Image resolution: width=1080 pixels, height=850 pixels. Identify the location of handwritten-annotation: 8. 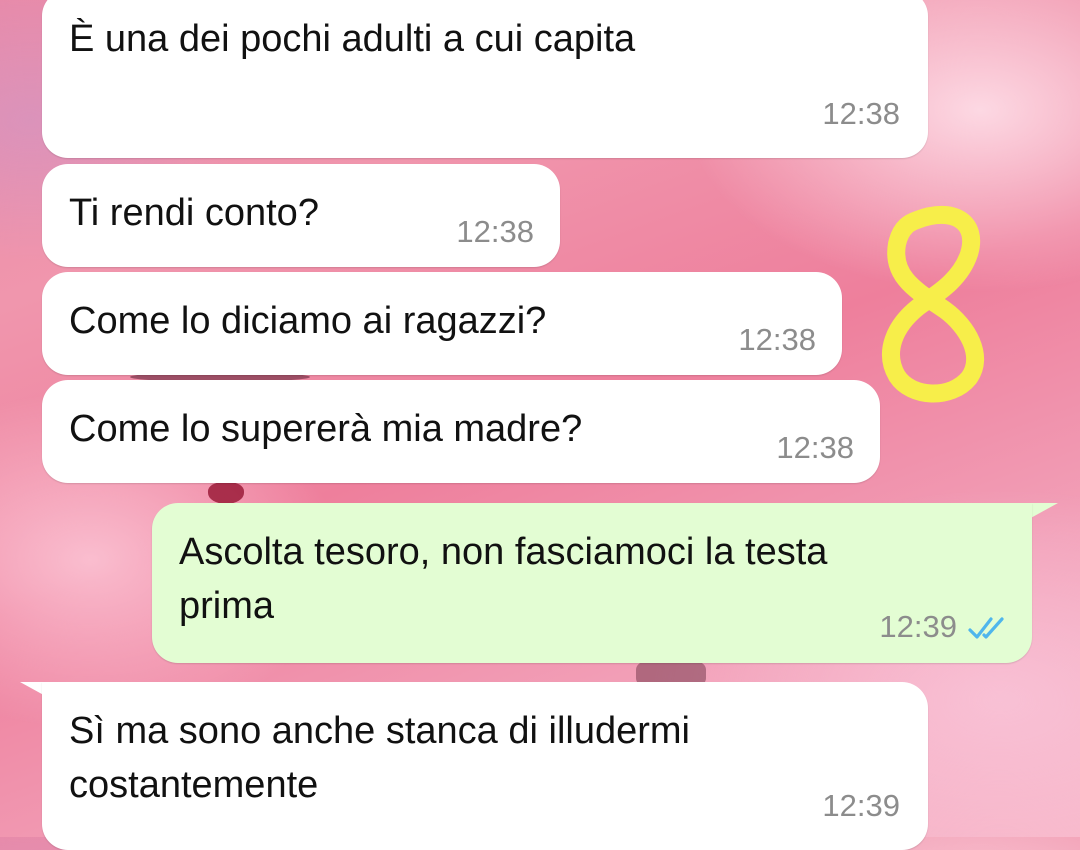
(920, 300).